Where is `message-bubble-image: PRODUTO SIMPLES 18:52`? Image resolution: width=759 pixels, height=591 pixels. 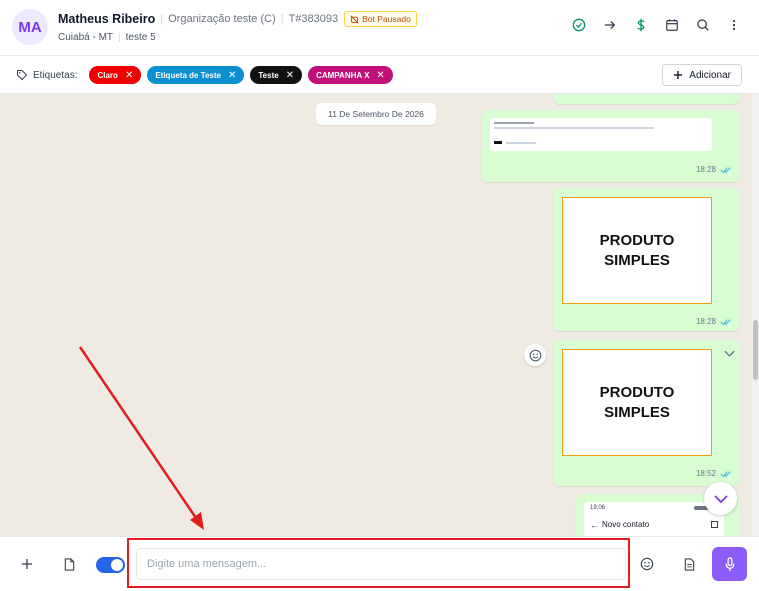
message-bubble-image: PRODUTO SIMPLES 18:52 is located at coordinates (646, 413).